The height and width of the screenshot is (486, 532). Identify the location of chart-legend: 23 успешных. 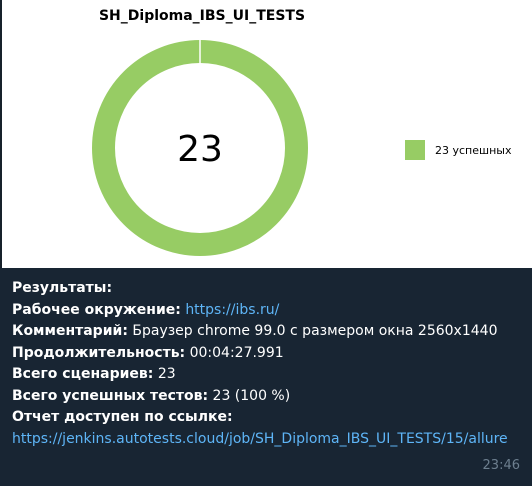
(458, 150).